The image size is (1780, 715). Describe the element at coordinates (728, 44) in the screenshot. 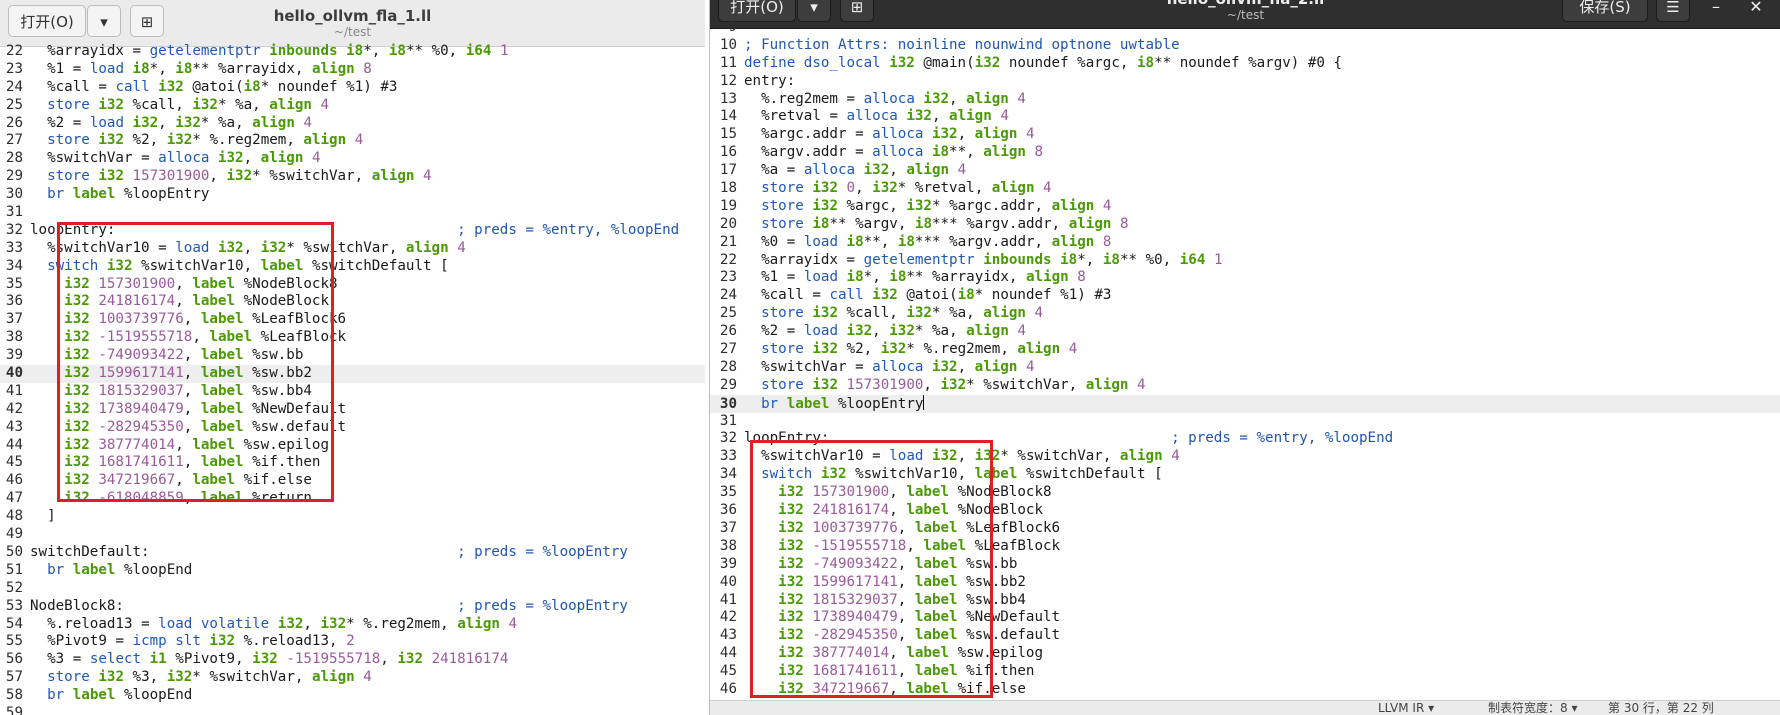

I see `line-number: 10` at that location.